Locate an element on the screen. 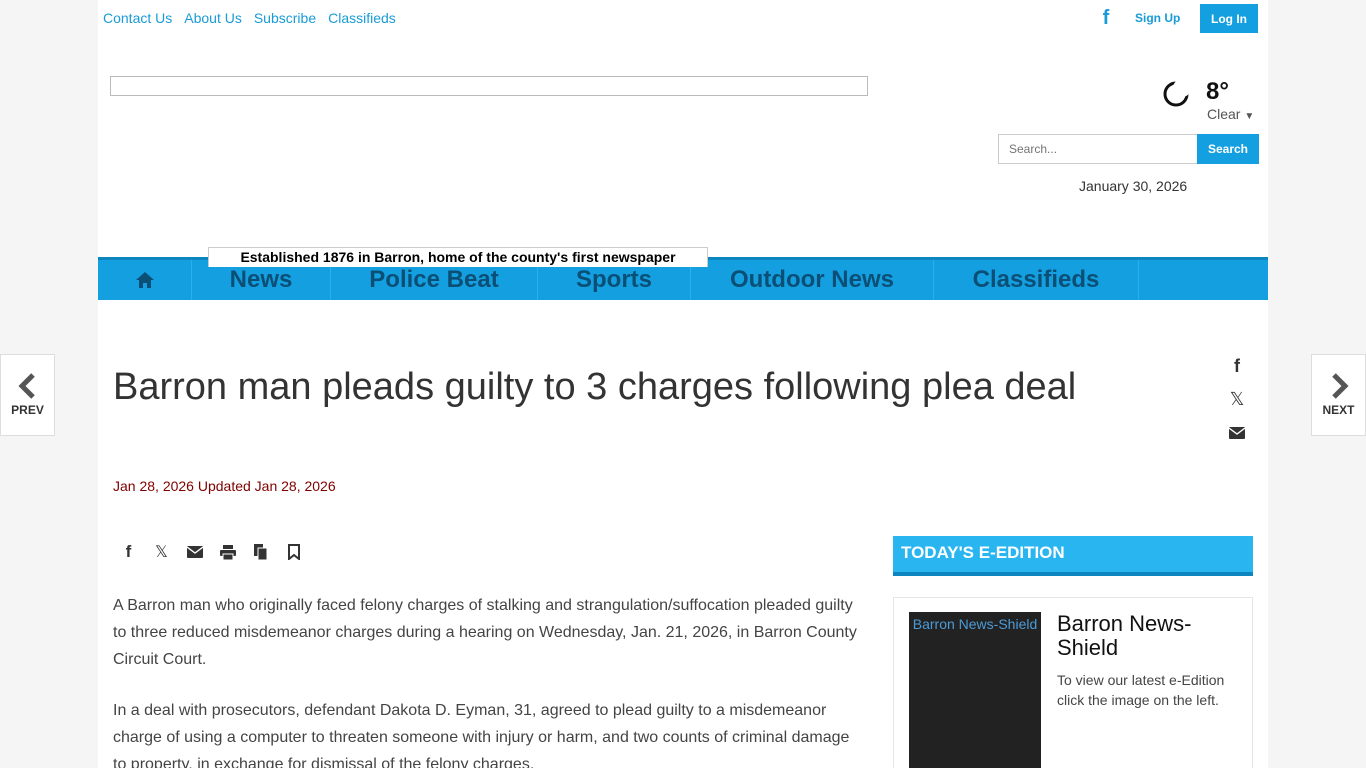 The image size is (1366, 768). classifieds-link: Classifieds is located at coordinates (362, 18).